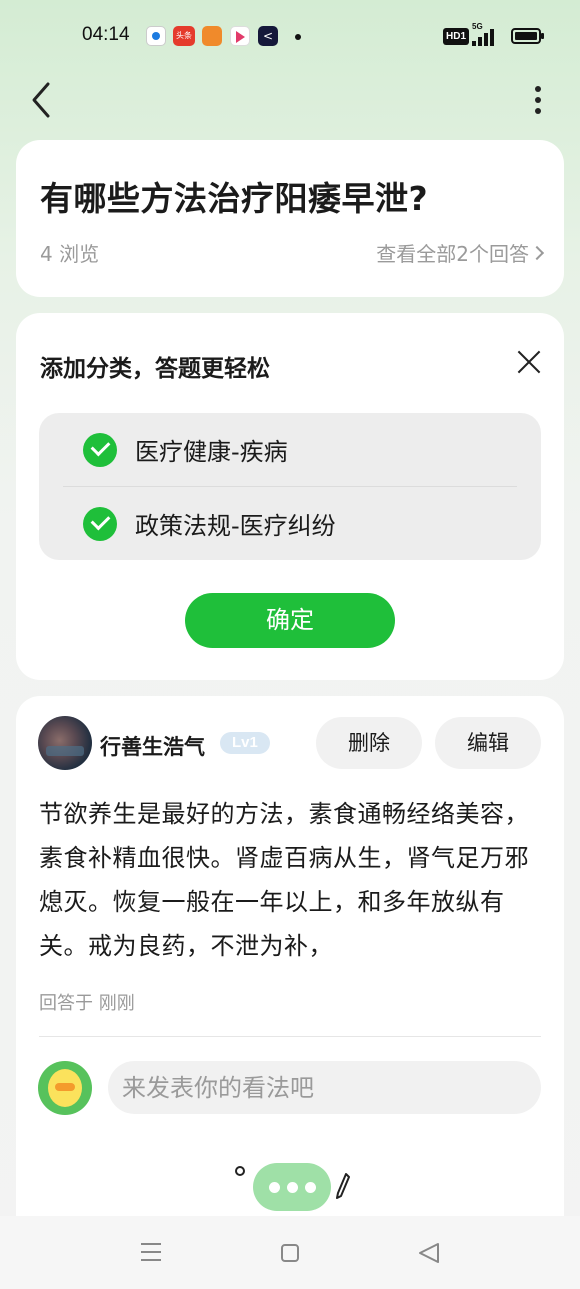 Image resolution: width=580 pixels, height=1289 pixels. Describe the element at coordinates (290, 449) in the screenshot. I see `category-item-medical-disease: 医疗健康-疾病` at that location.